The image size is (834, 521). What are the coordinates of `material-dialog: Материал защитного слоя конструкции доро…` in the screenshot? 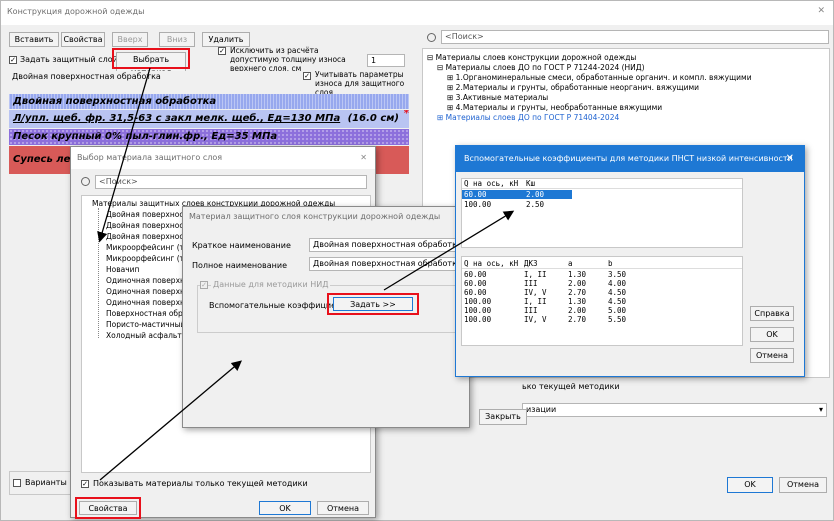 It's located at (326, 317).